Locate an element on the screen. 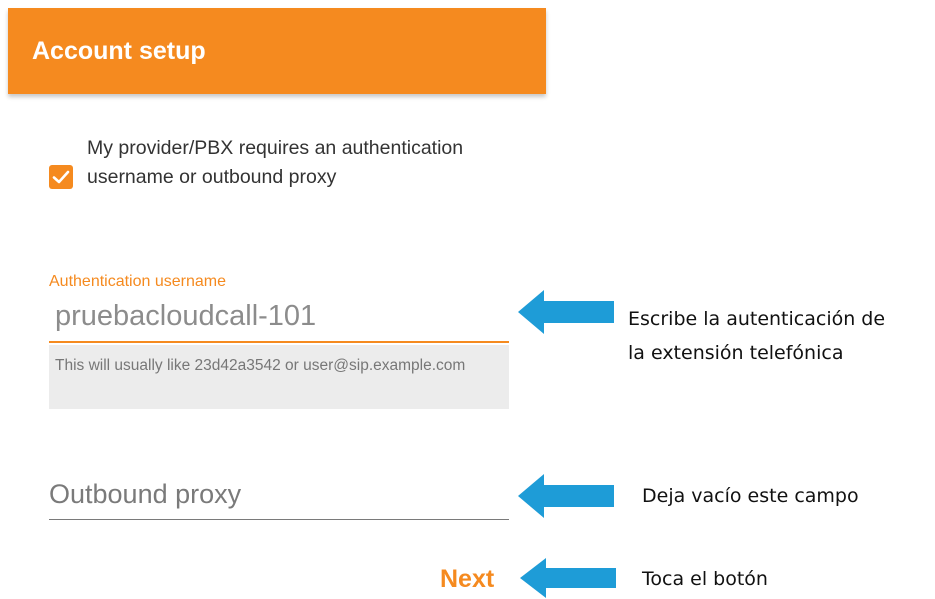 The image size is (935, 599). auth-username-input is located at coordinates (279, 317).